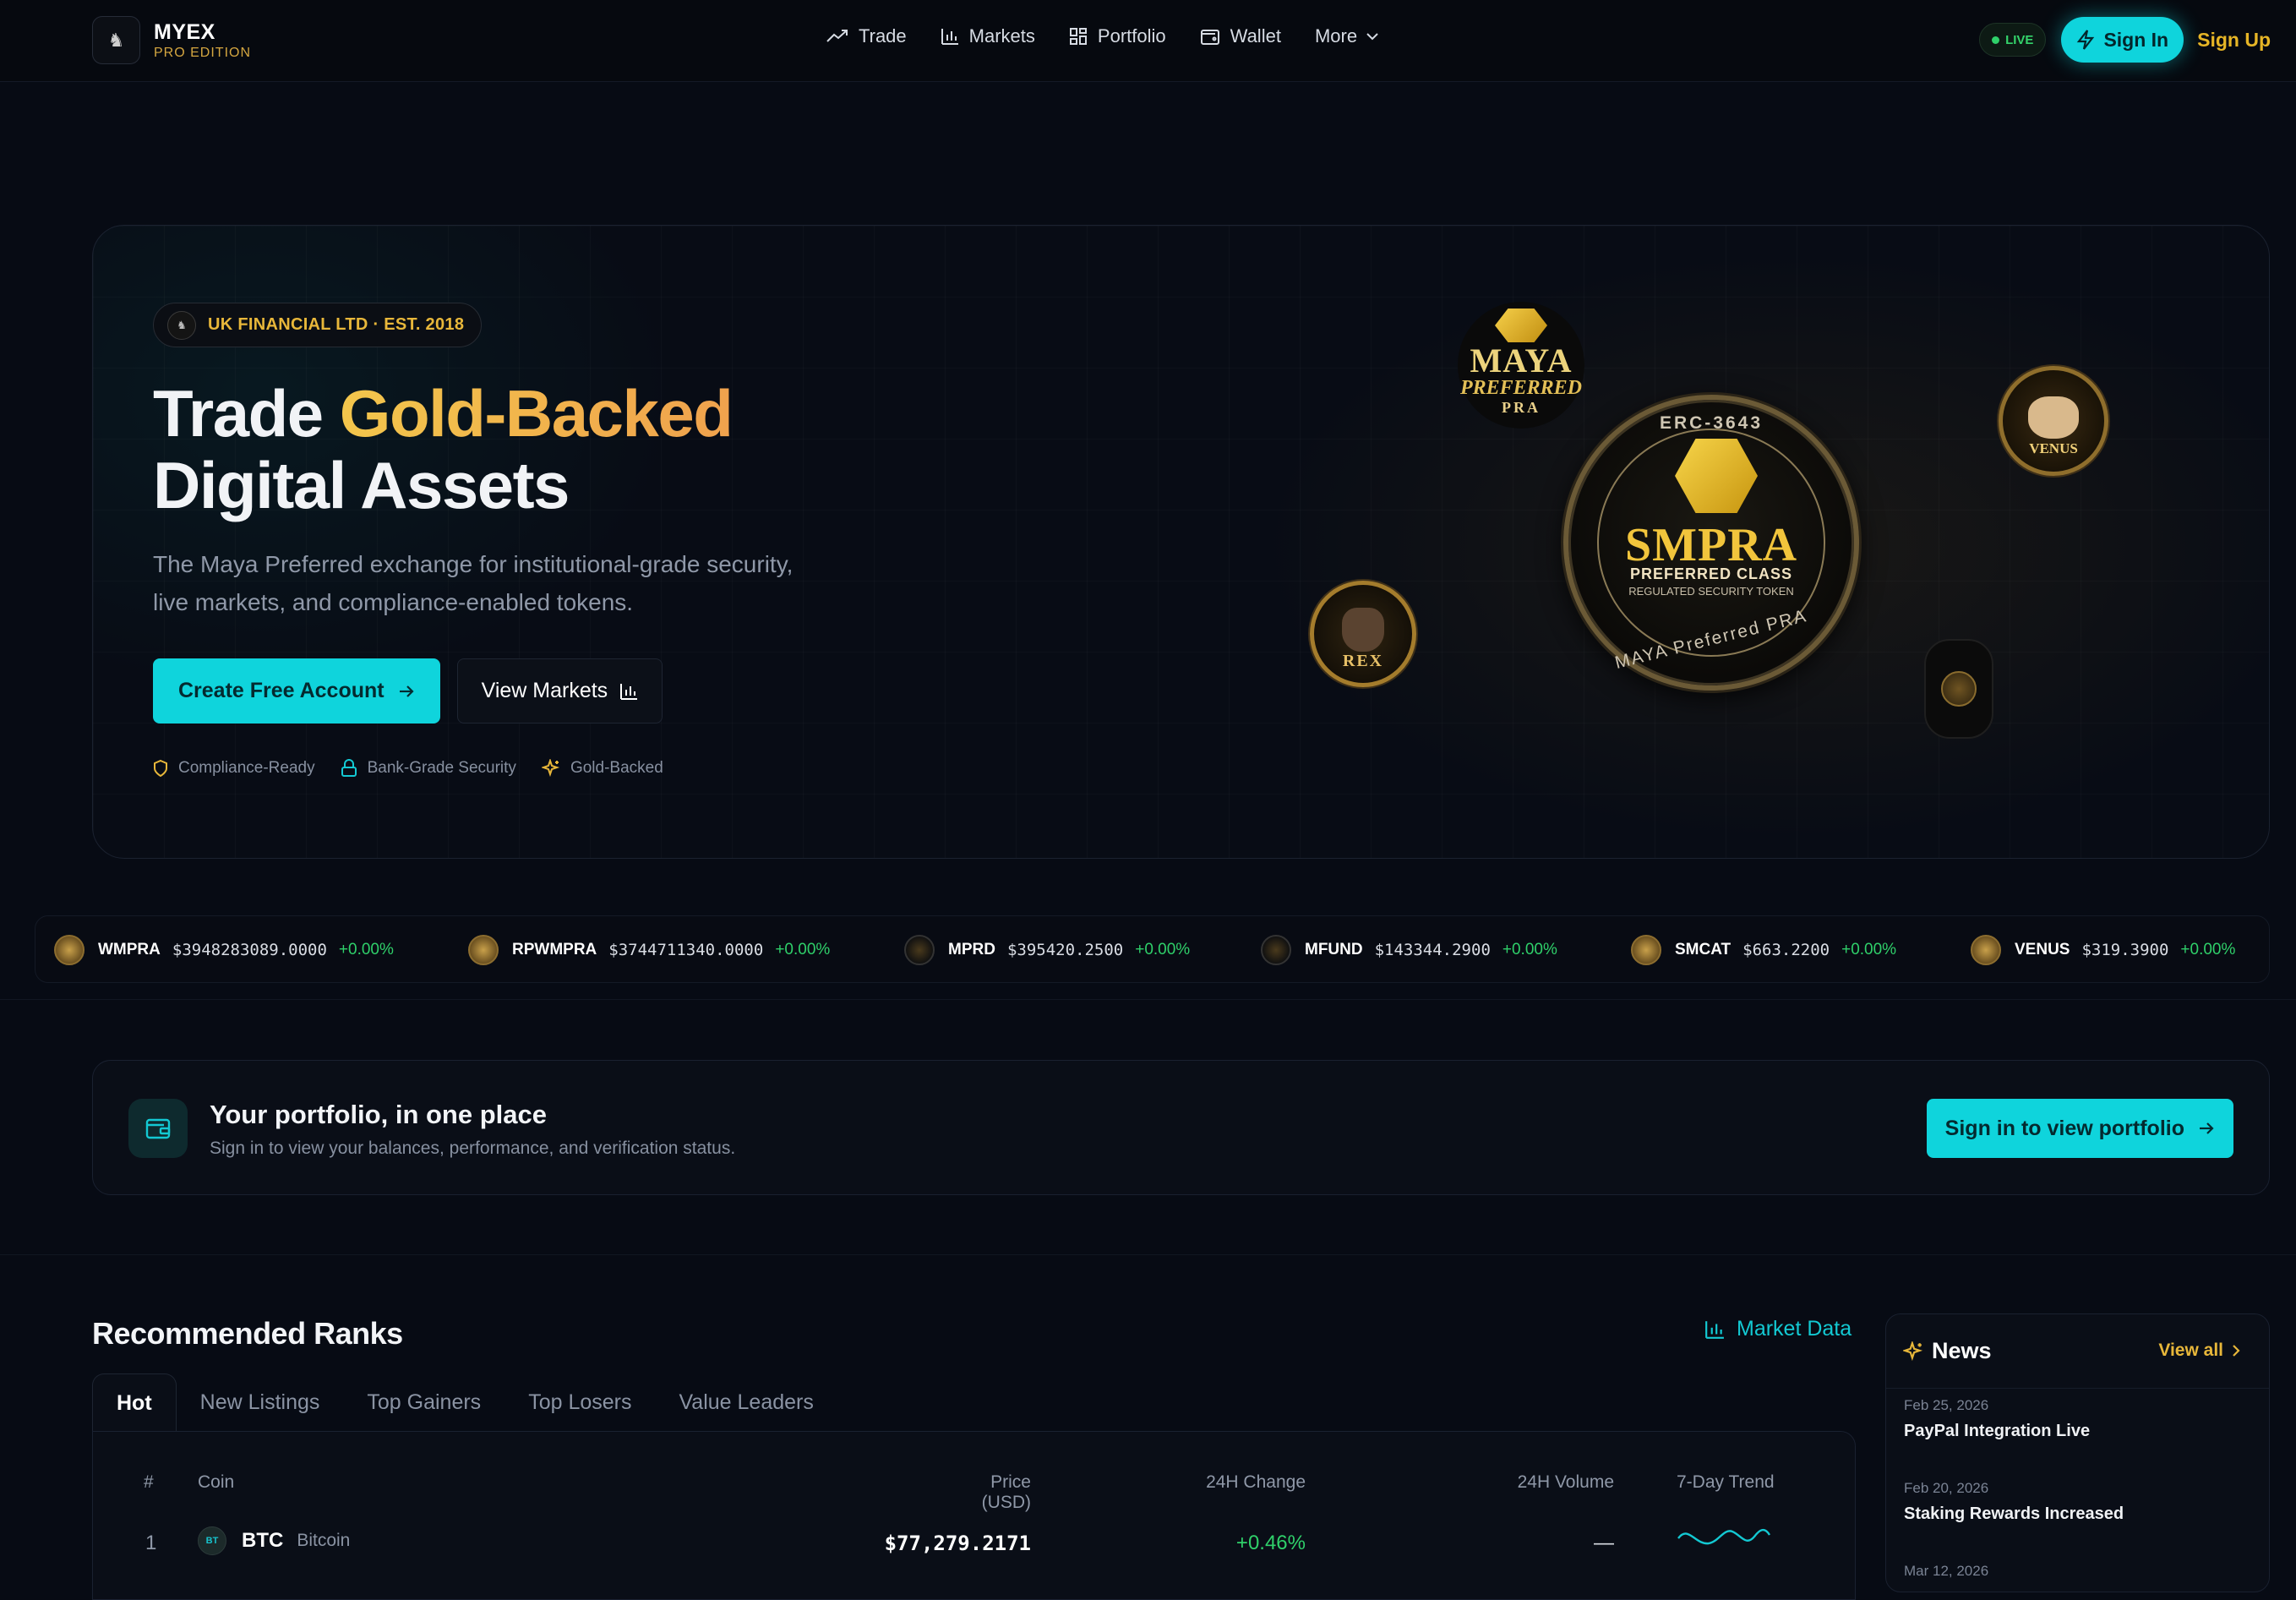 The width and height of the screenshot is (2296, 1600). What do you see at coordinates (247, 1333) in the screenshot?
I see `ranks-title: Recommended Ranks` at bounding box center [247, 1333].